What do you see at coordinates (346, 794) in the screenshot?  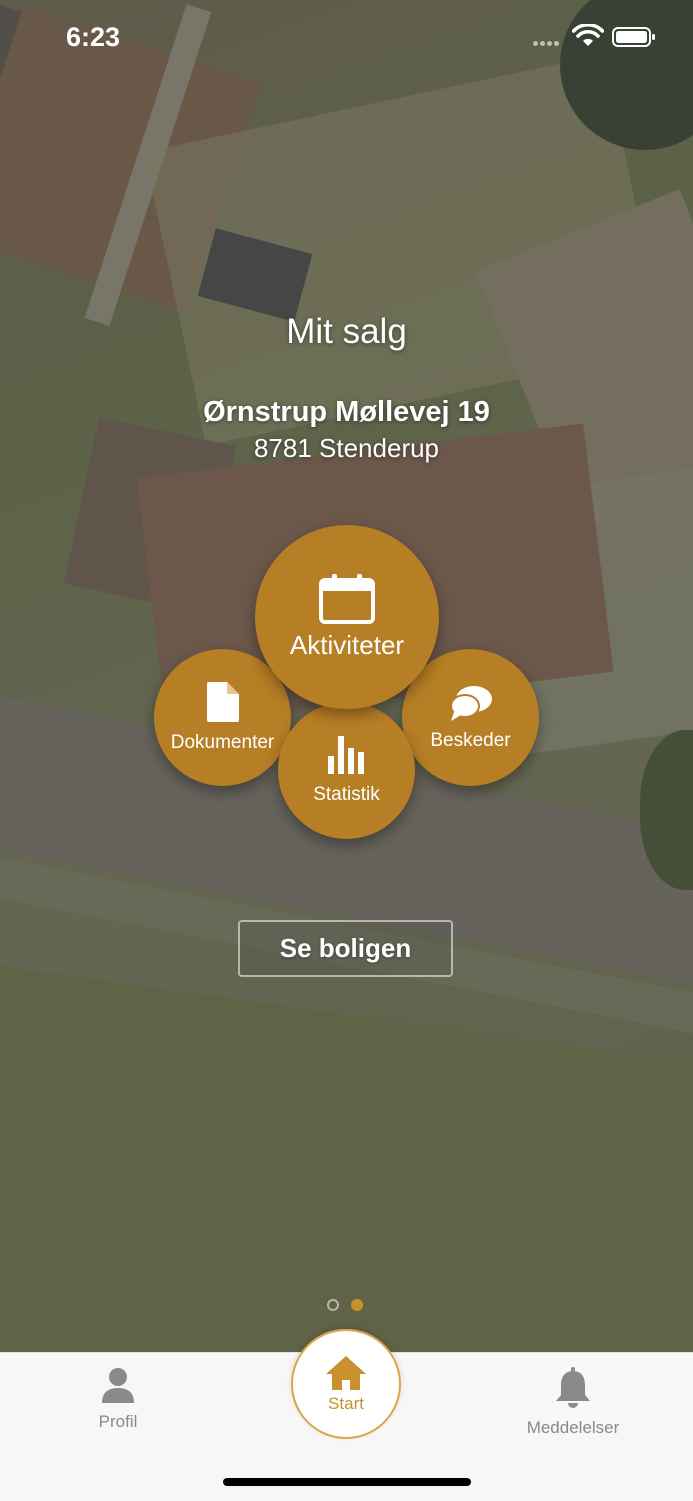 I see `statistik-label: Statistik` at bounding box center [346, 794].